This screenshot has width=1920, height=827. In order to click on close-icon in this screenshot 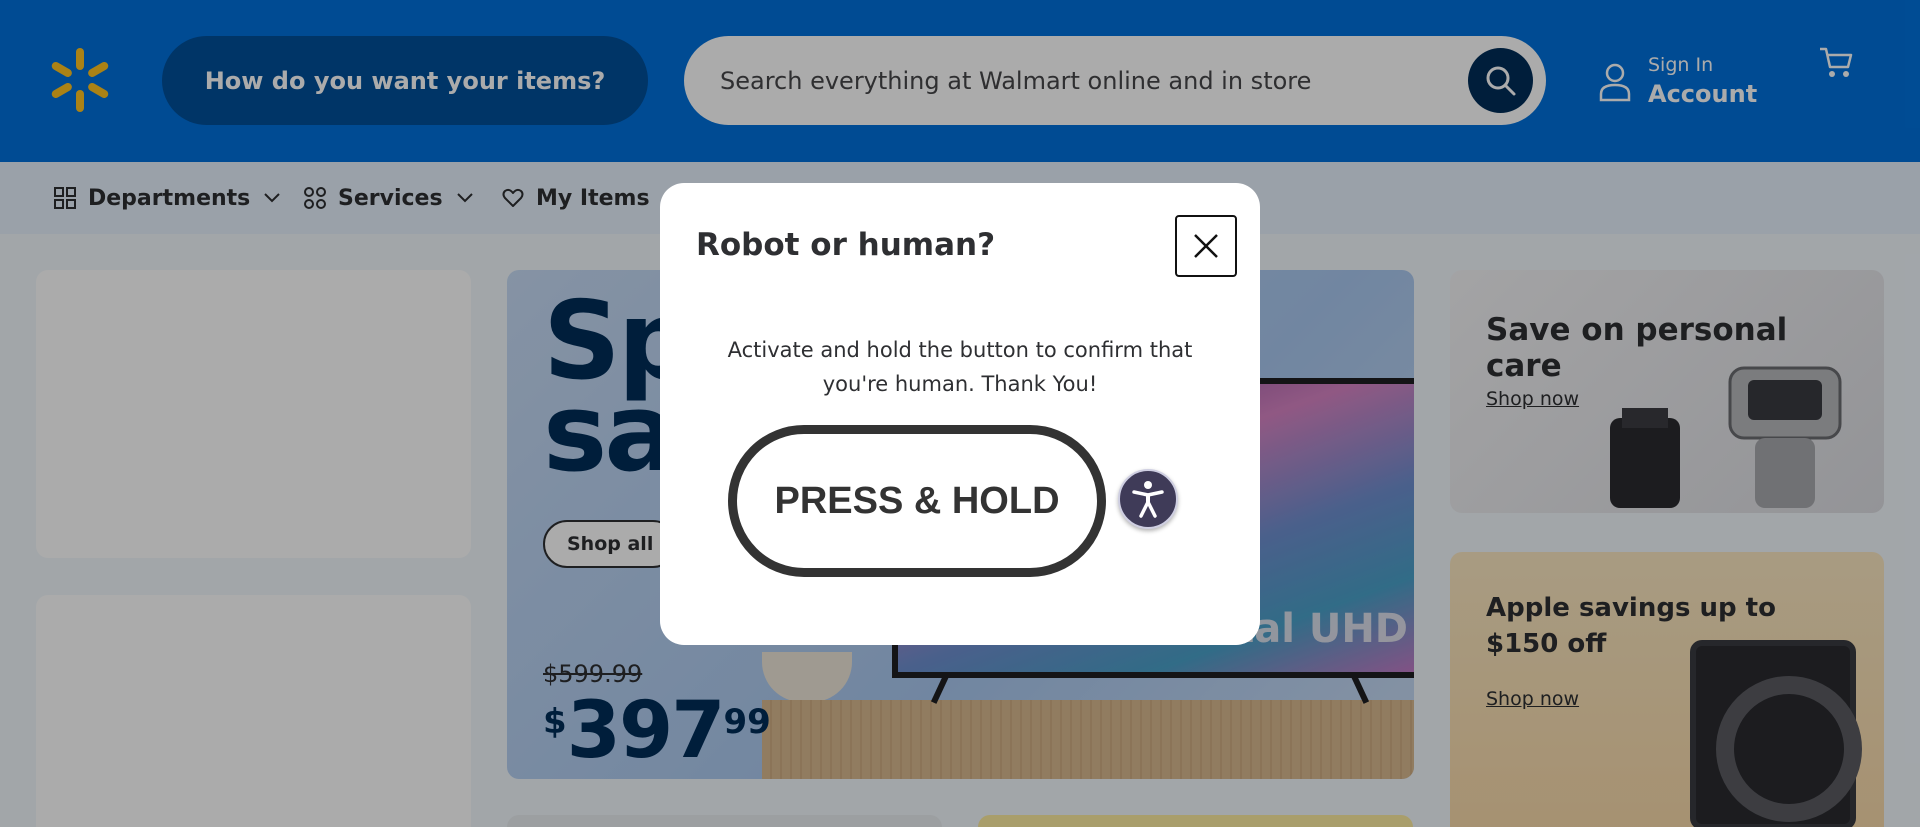, I will do `click(1206, 246)`.